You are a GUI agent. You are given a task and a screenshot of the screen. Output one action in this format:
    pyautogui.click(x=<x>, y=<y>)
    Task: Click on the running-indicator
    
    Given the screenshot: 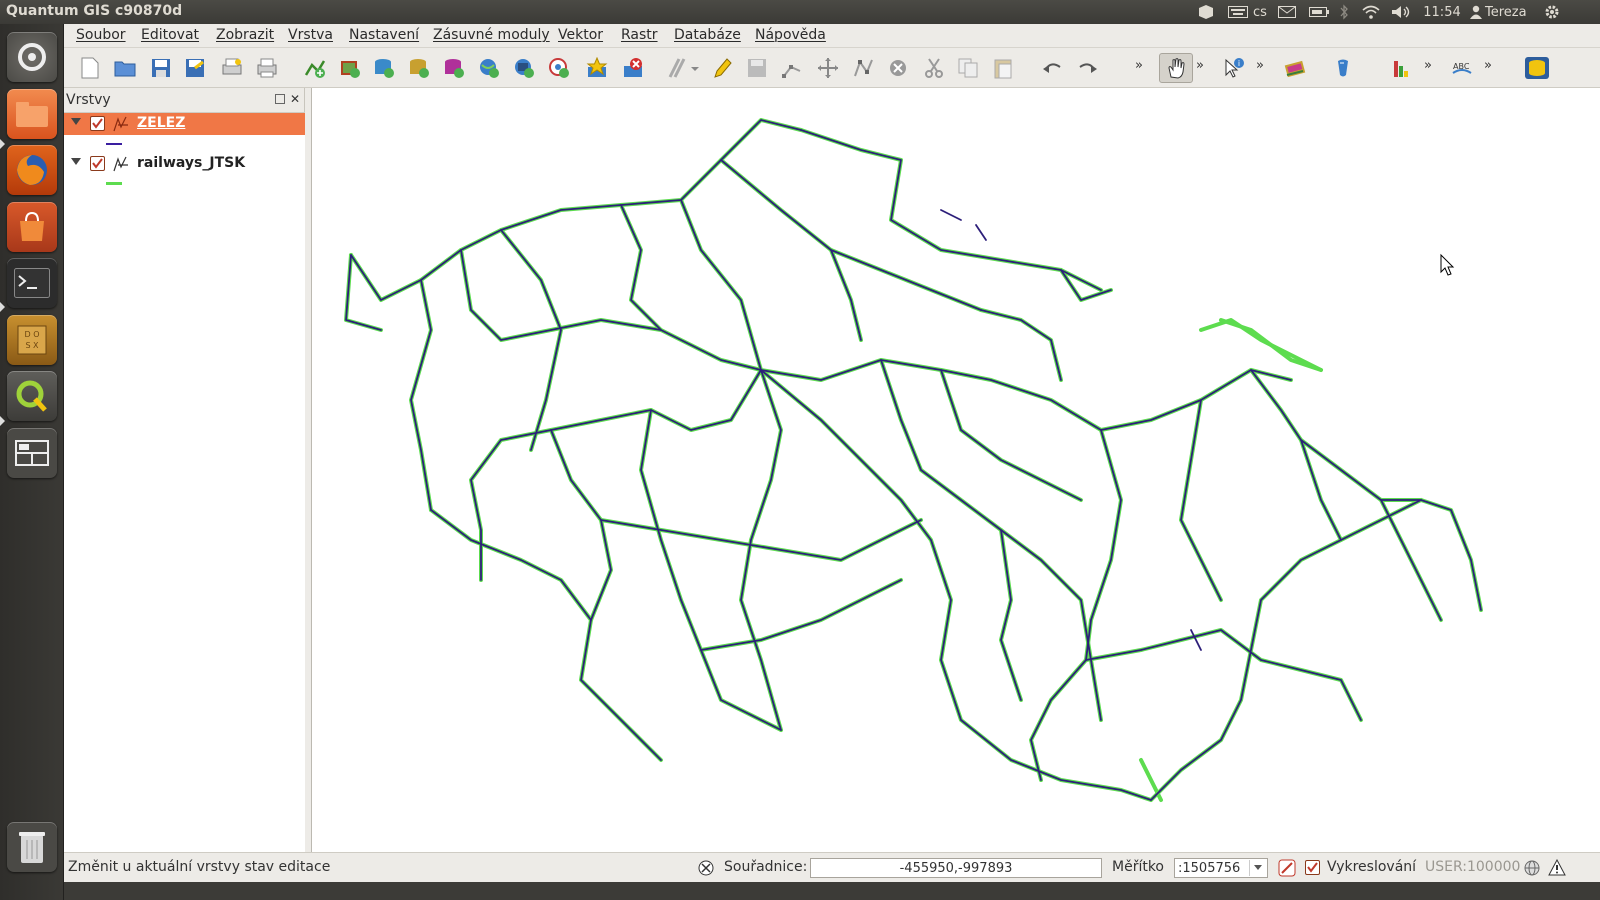 What is the action you would take?
    pyautogui.click(x=2, y=144)
    